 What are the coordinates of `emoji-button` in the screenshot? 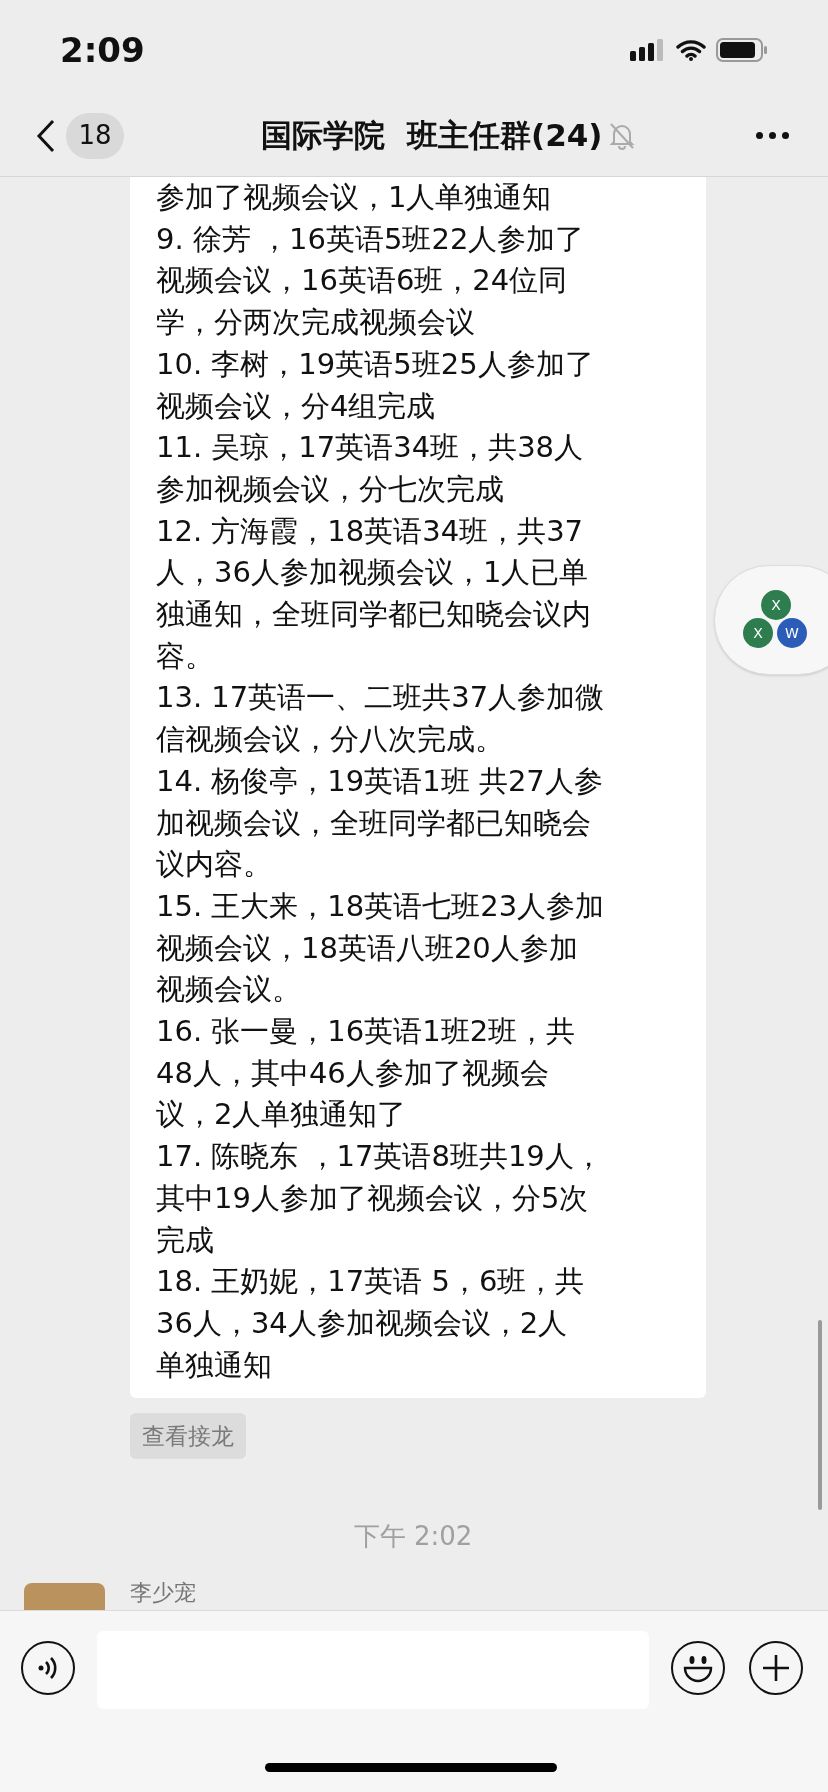 It's located at (698, 1668).